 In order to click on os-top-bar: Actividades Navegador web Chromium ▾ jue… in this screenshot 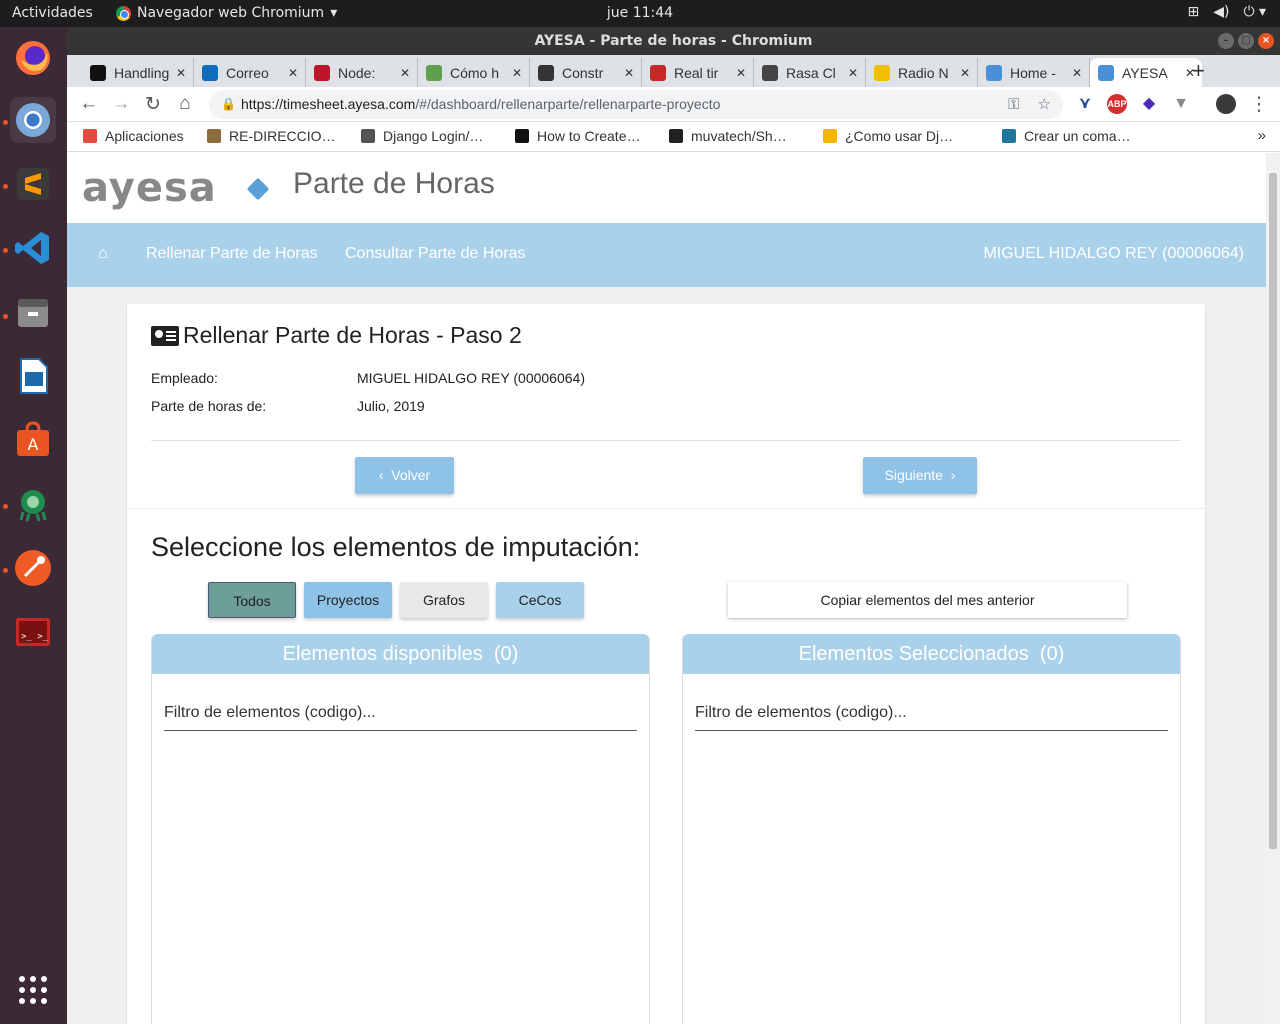, I will do `click(640, 13)`.